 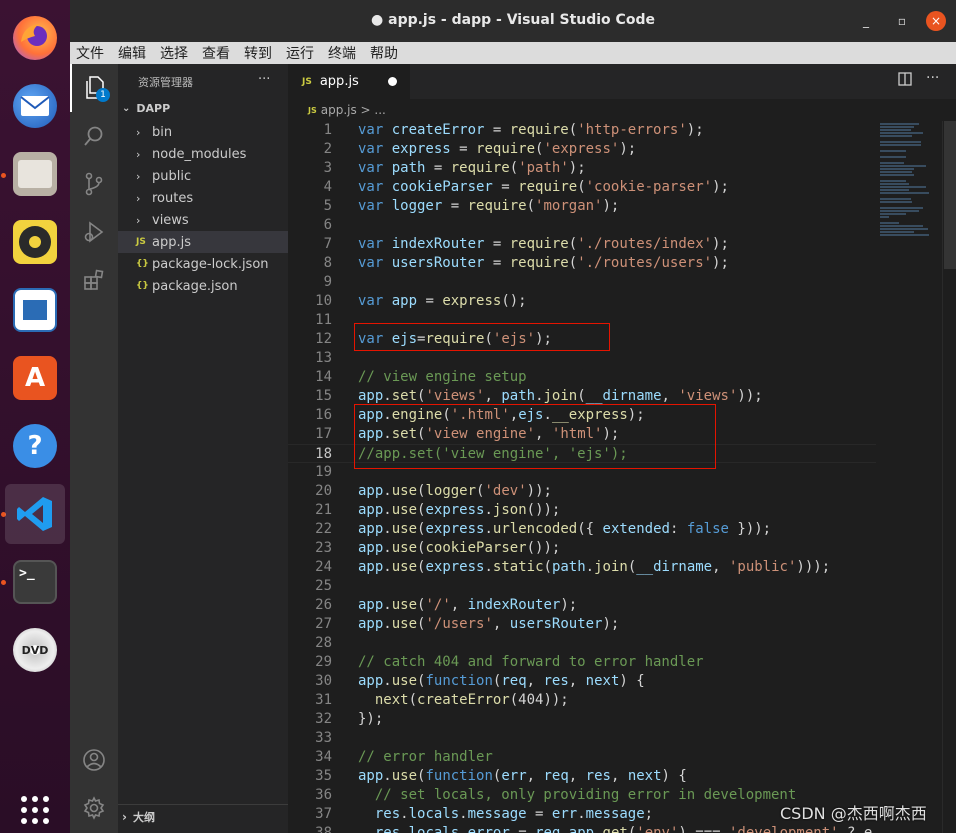 I want to click on minimap, so click(x=909, y=477).